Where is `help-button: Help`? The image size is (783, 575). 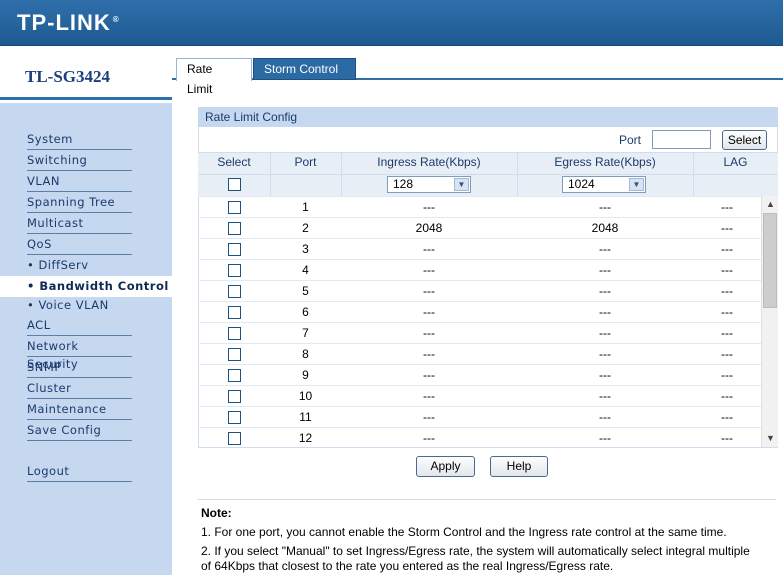 help-button: Help is located at coordinates (519, 466).